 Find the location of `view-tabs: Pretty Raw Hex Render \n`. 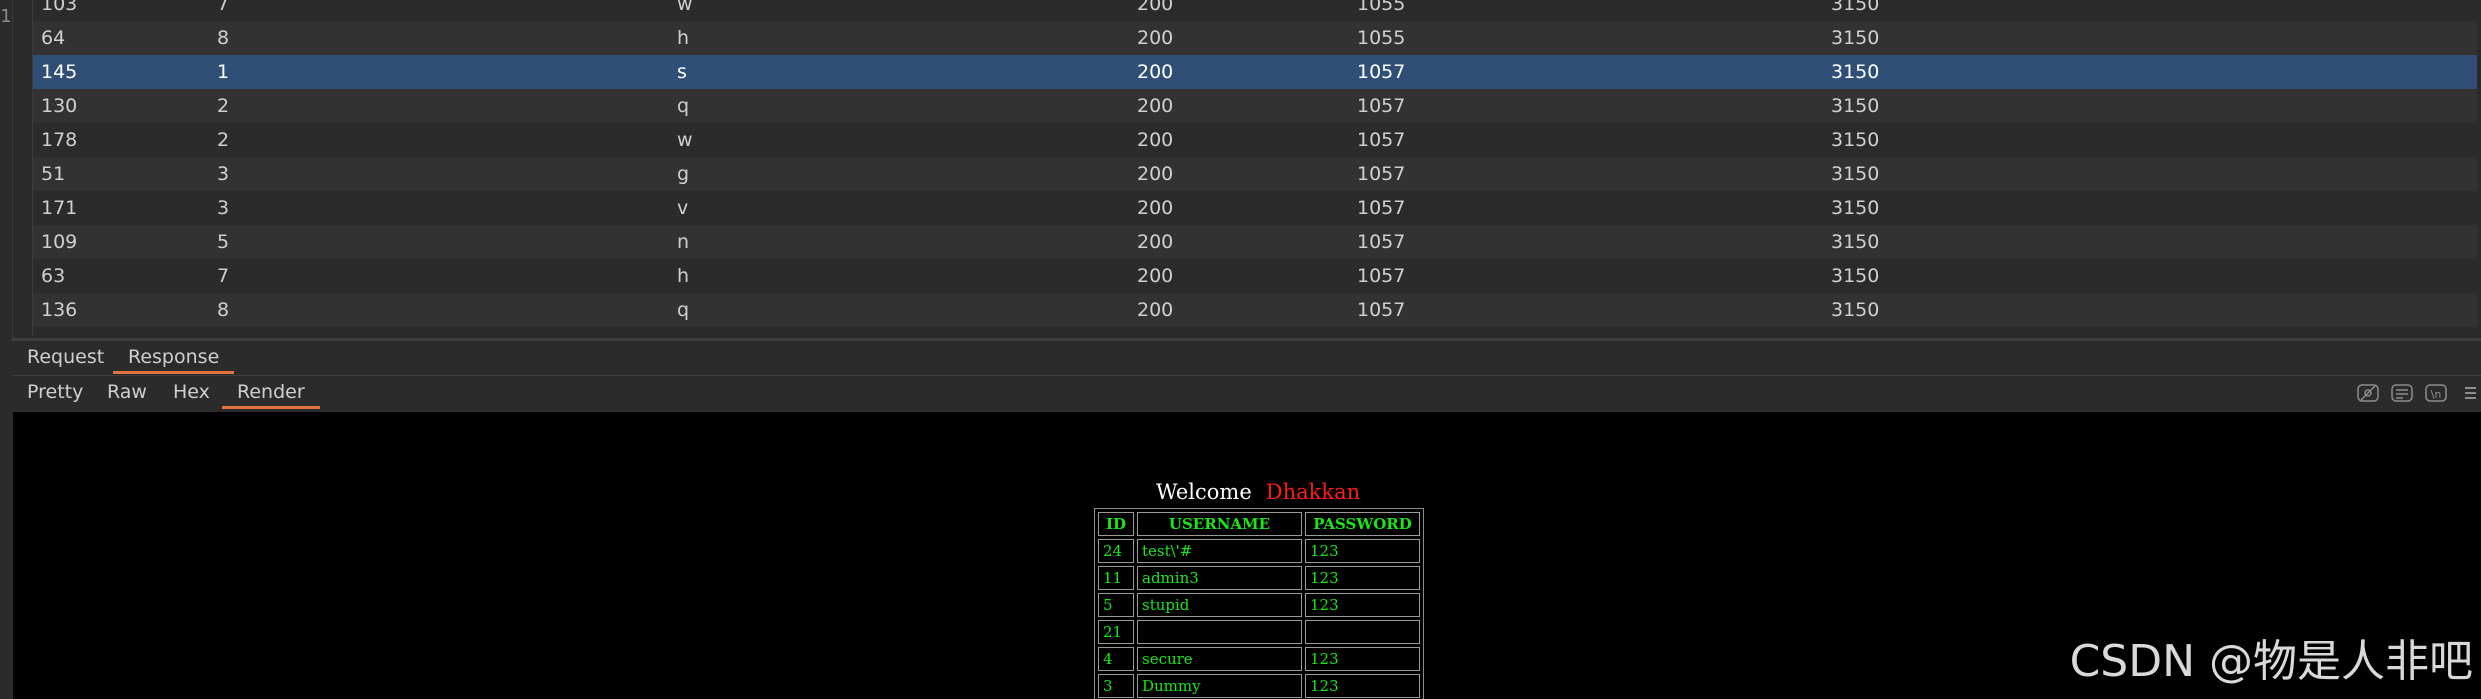

view-tabs: Pretty Raw Hex Render \n is located at coordinates (1246, 394).